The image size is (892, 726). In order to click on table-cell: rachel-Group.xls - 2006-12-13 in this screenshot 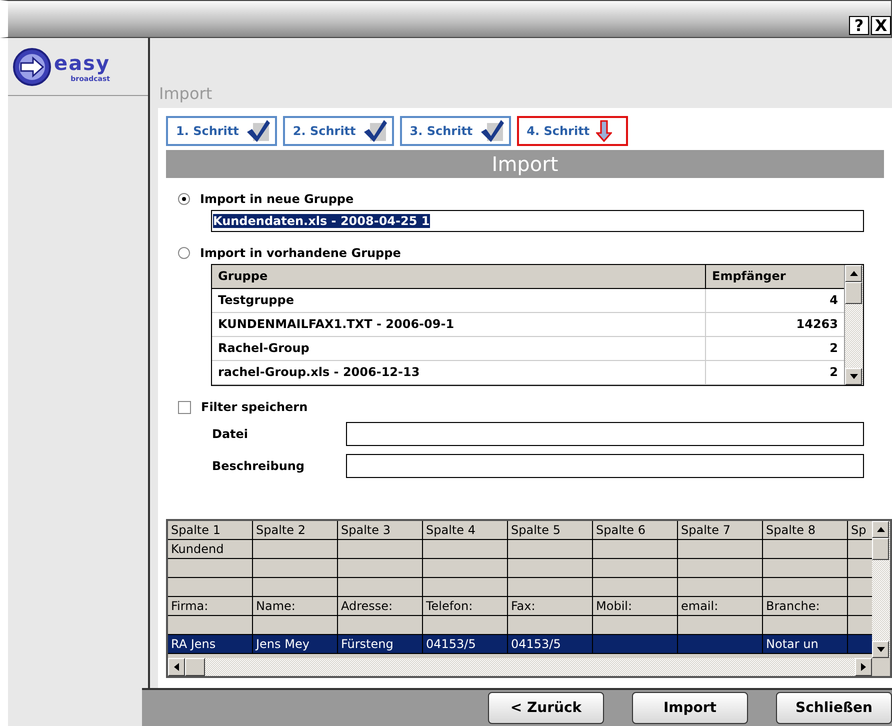, I will do `click(459, 372)`.